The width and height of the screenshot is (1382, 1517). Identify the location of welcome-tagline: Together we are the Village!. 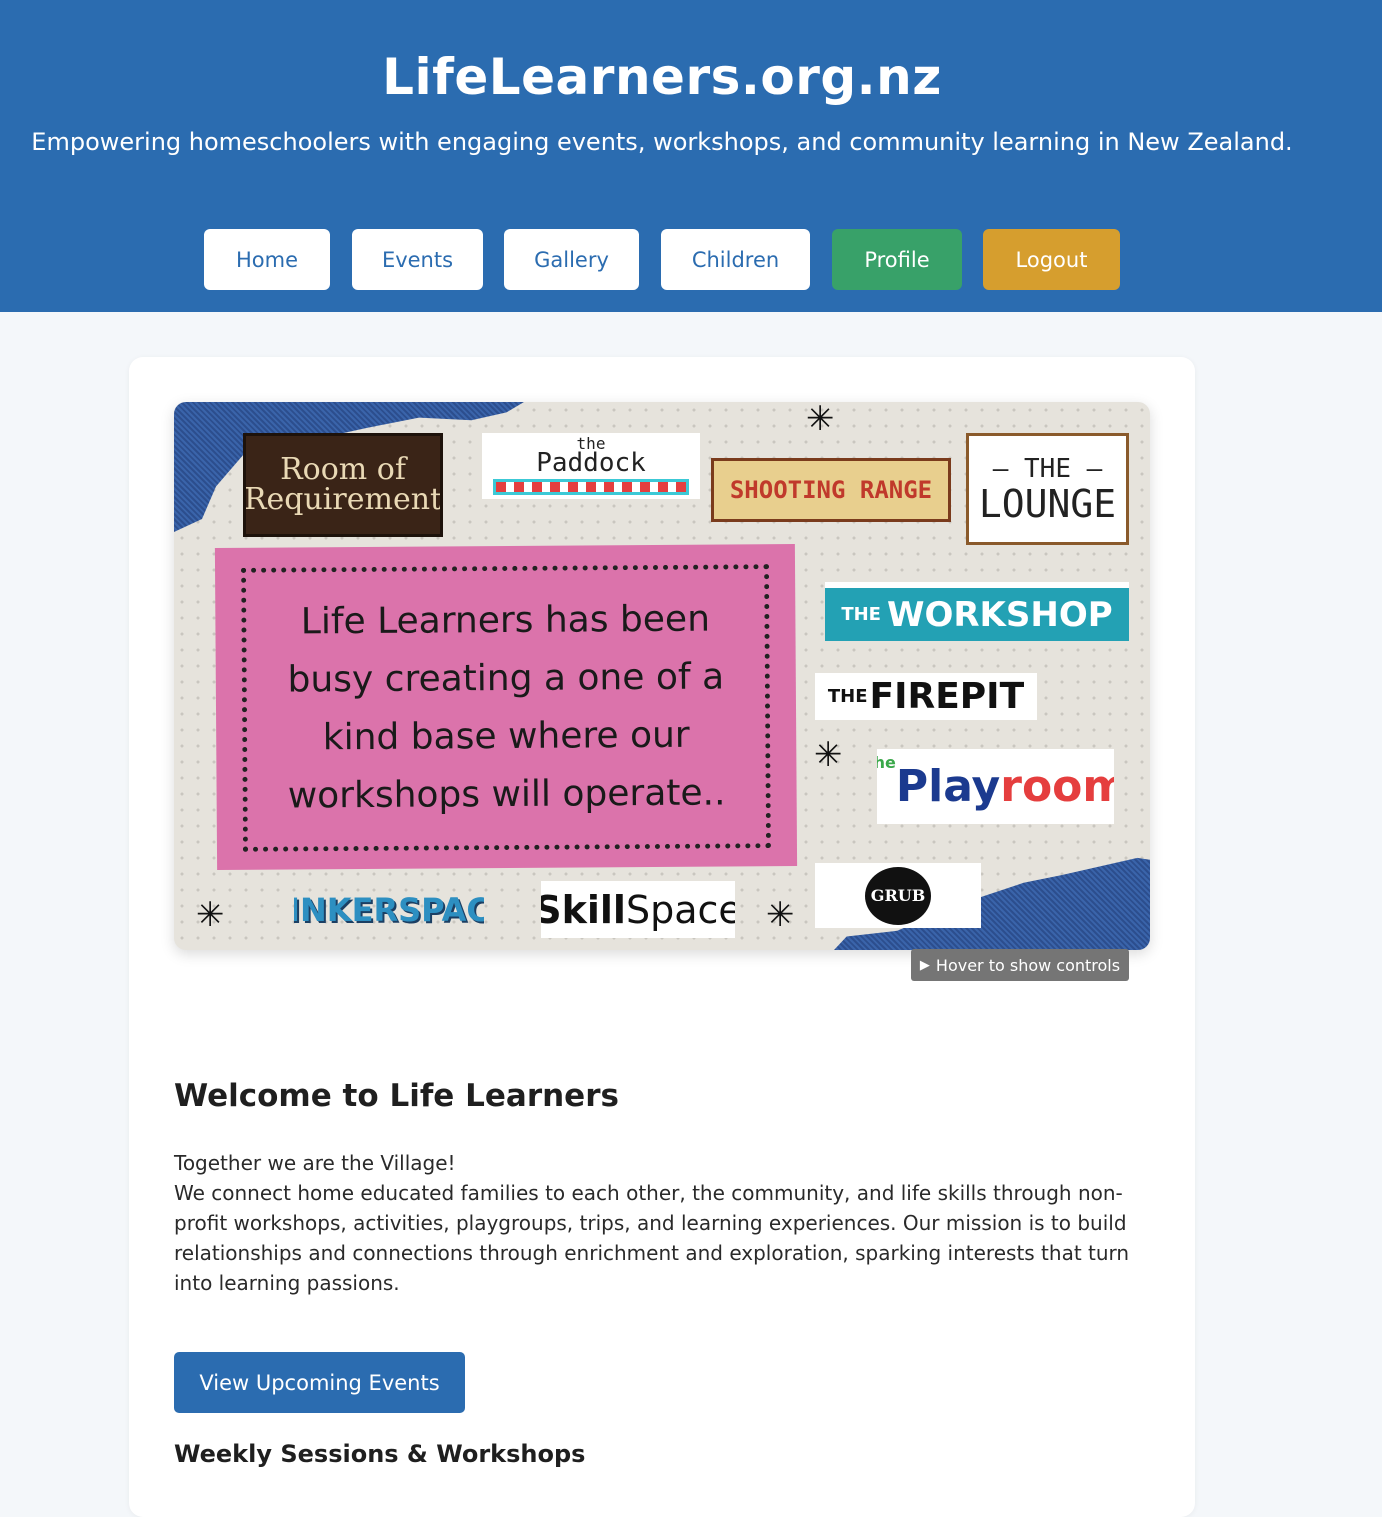
(315, 1163).